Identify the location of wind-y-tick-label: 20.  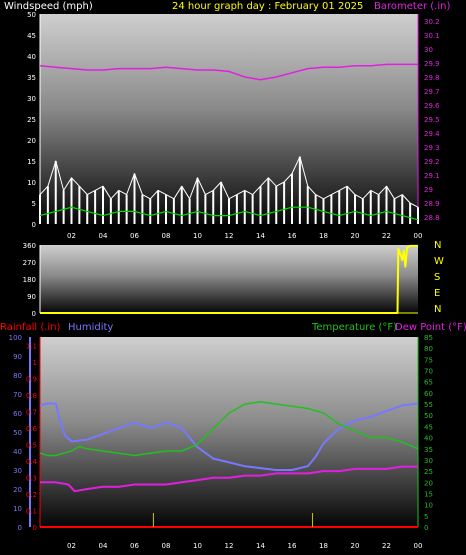
(31, 141).